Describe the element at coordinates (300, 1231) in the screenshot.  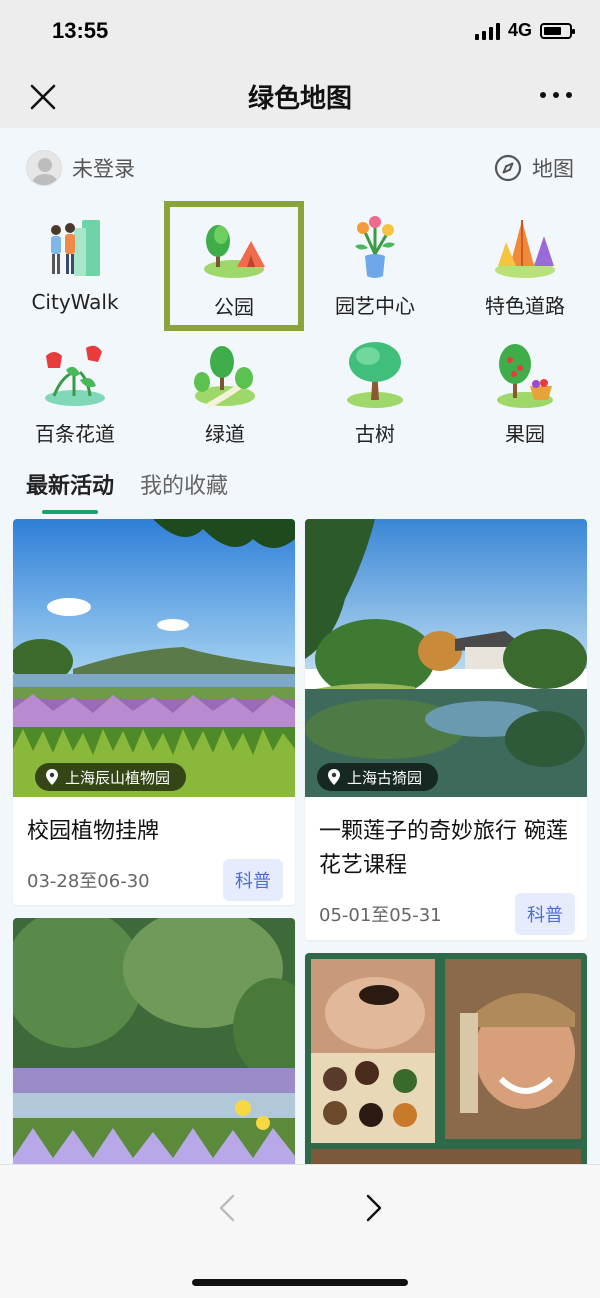
I see `bottom-toolbar` at that location.